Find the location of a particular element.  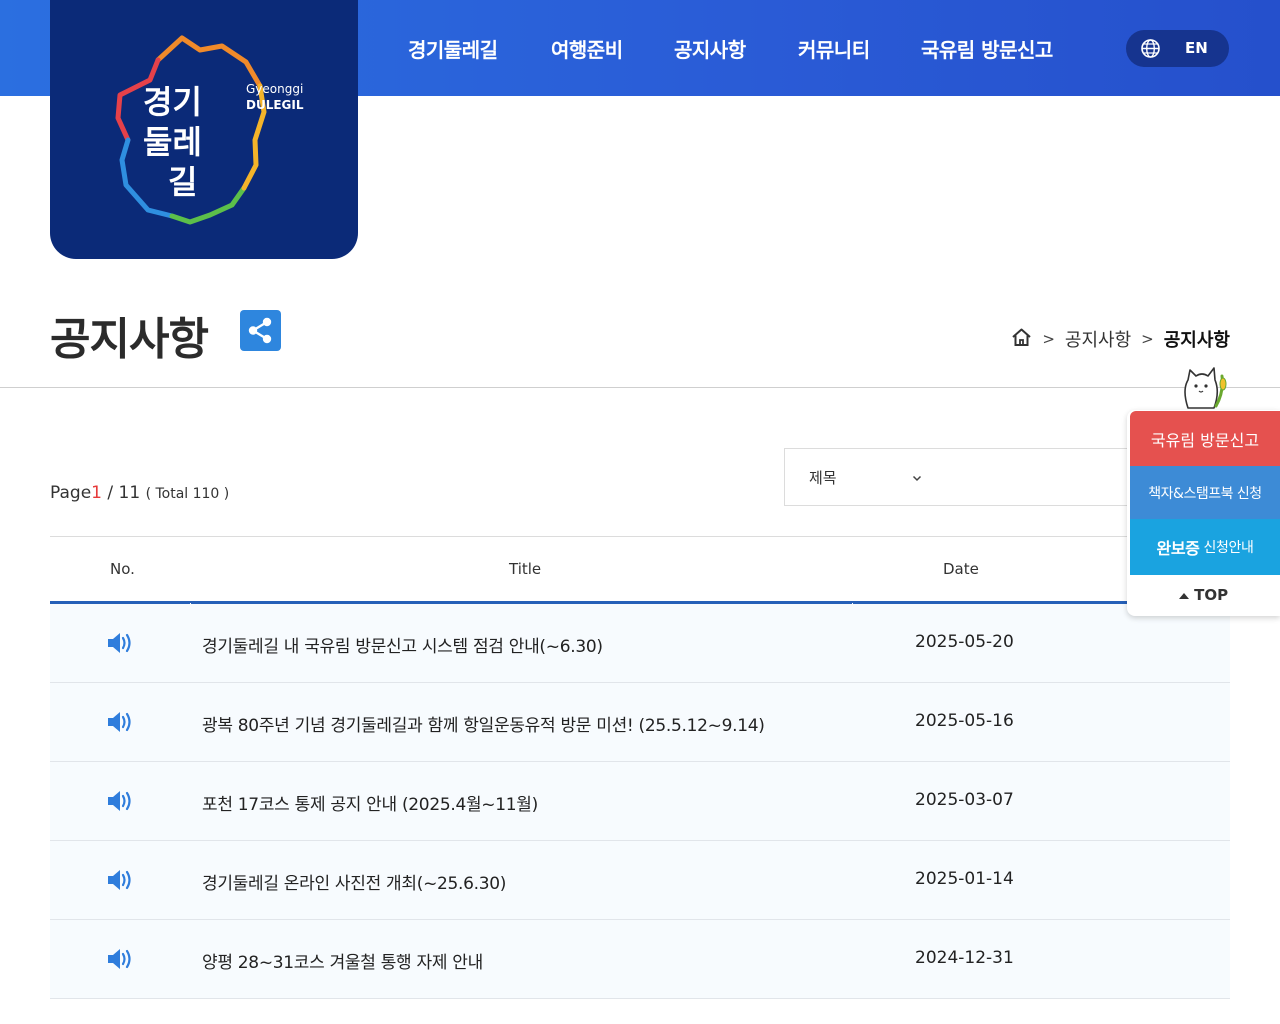

total-pages: / 11 is located at coordinates (124, 493).